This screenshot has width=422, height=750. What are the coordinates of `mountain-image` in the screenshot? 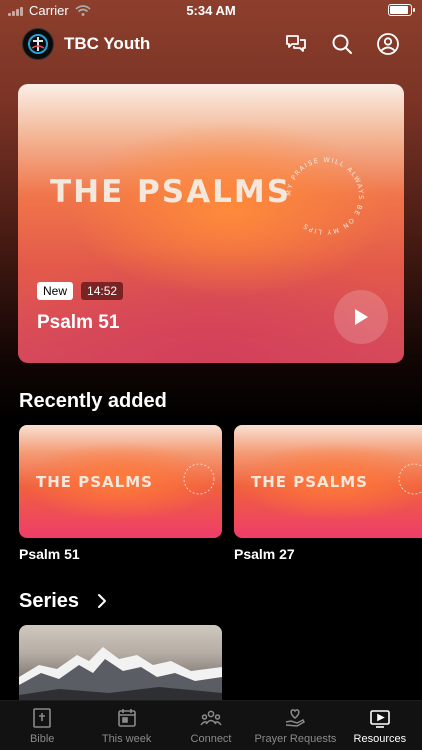 It's located at (120, 676).